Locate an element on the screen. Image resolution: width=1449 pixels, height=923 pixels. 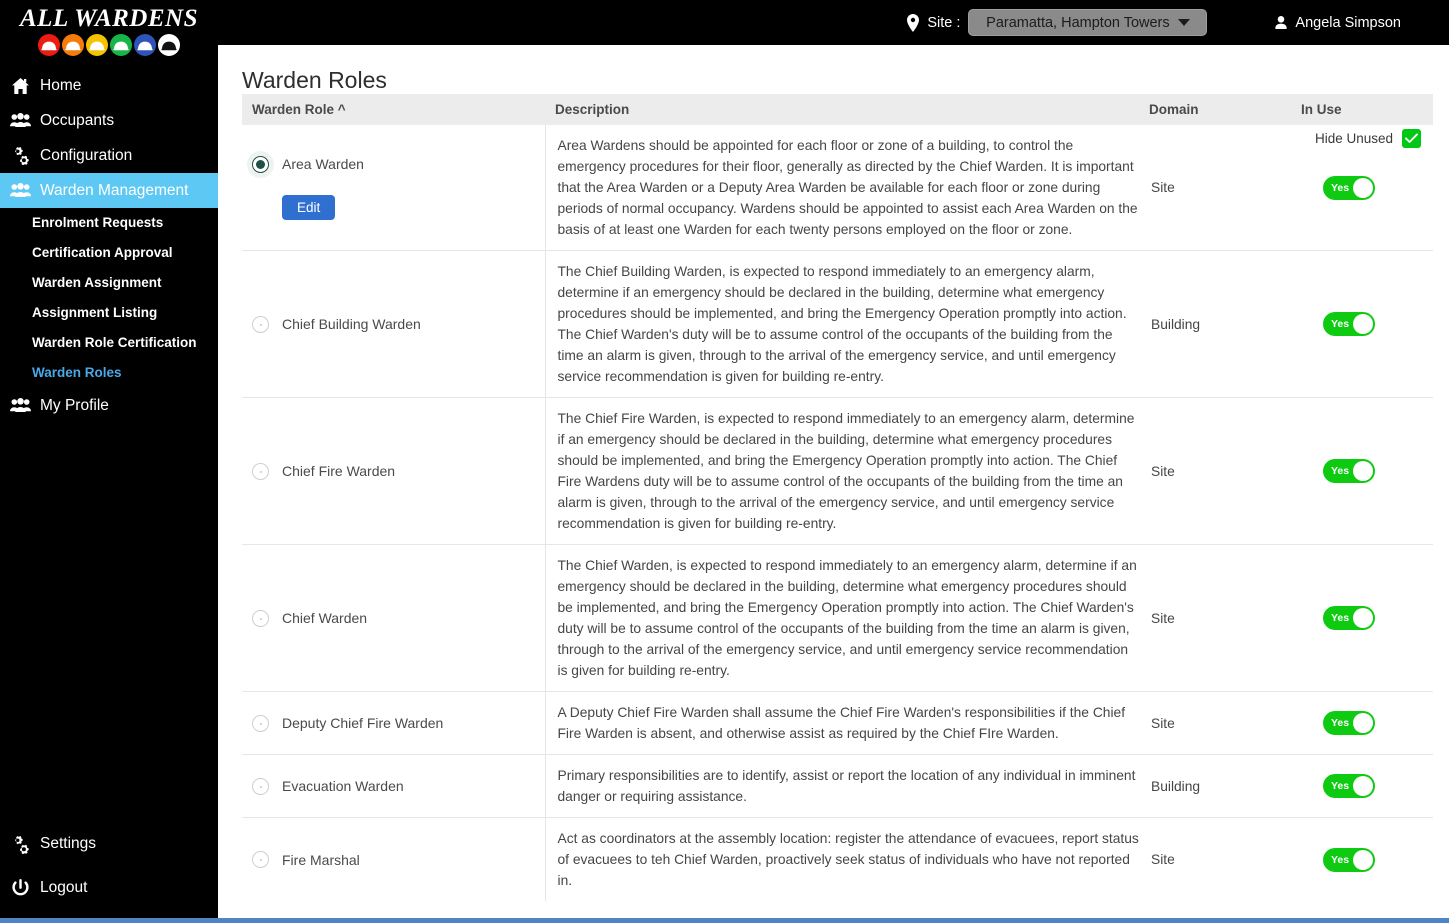
sidebar-item-home: Home is located at coordinates (109, 85).